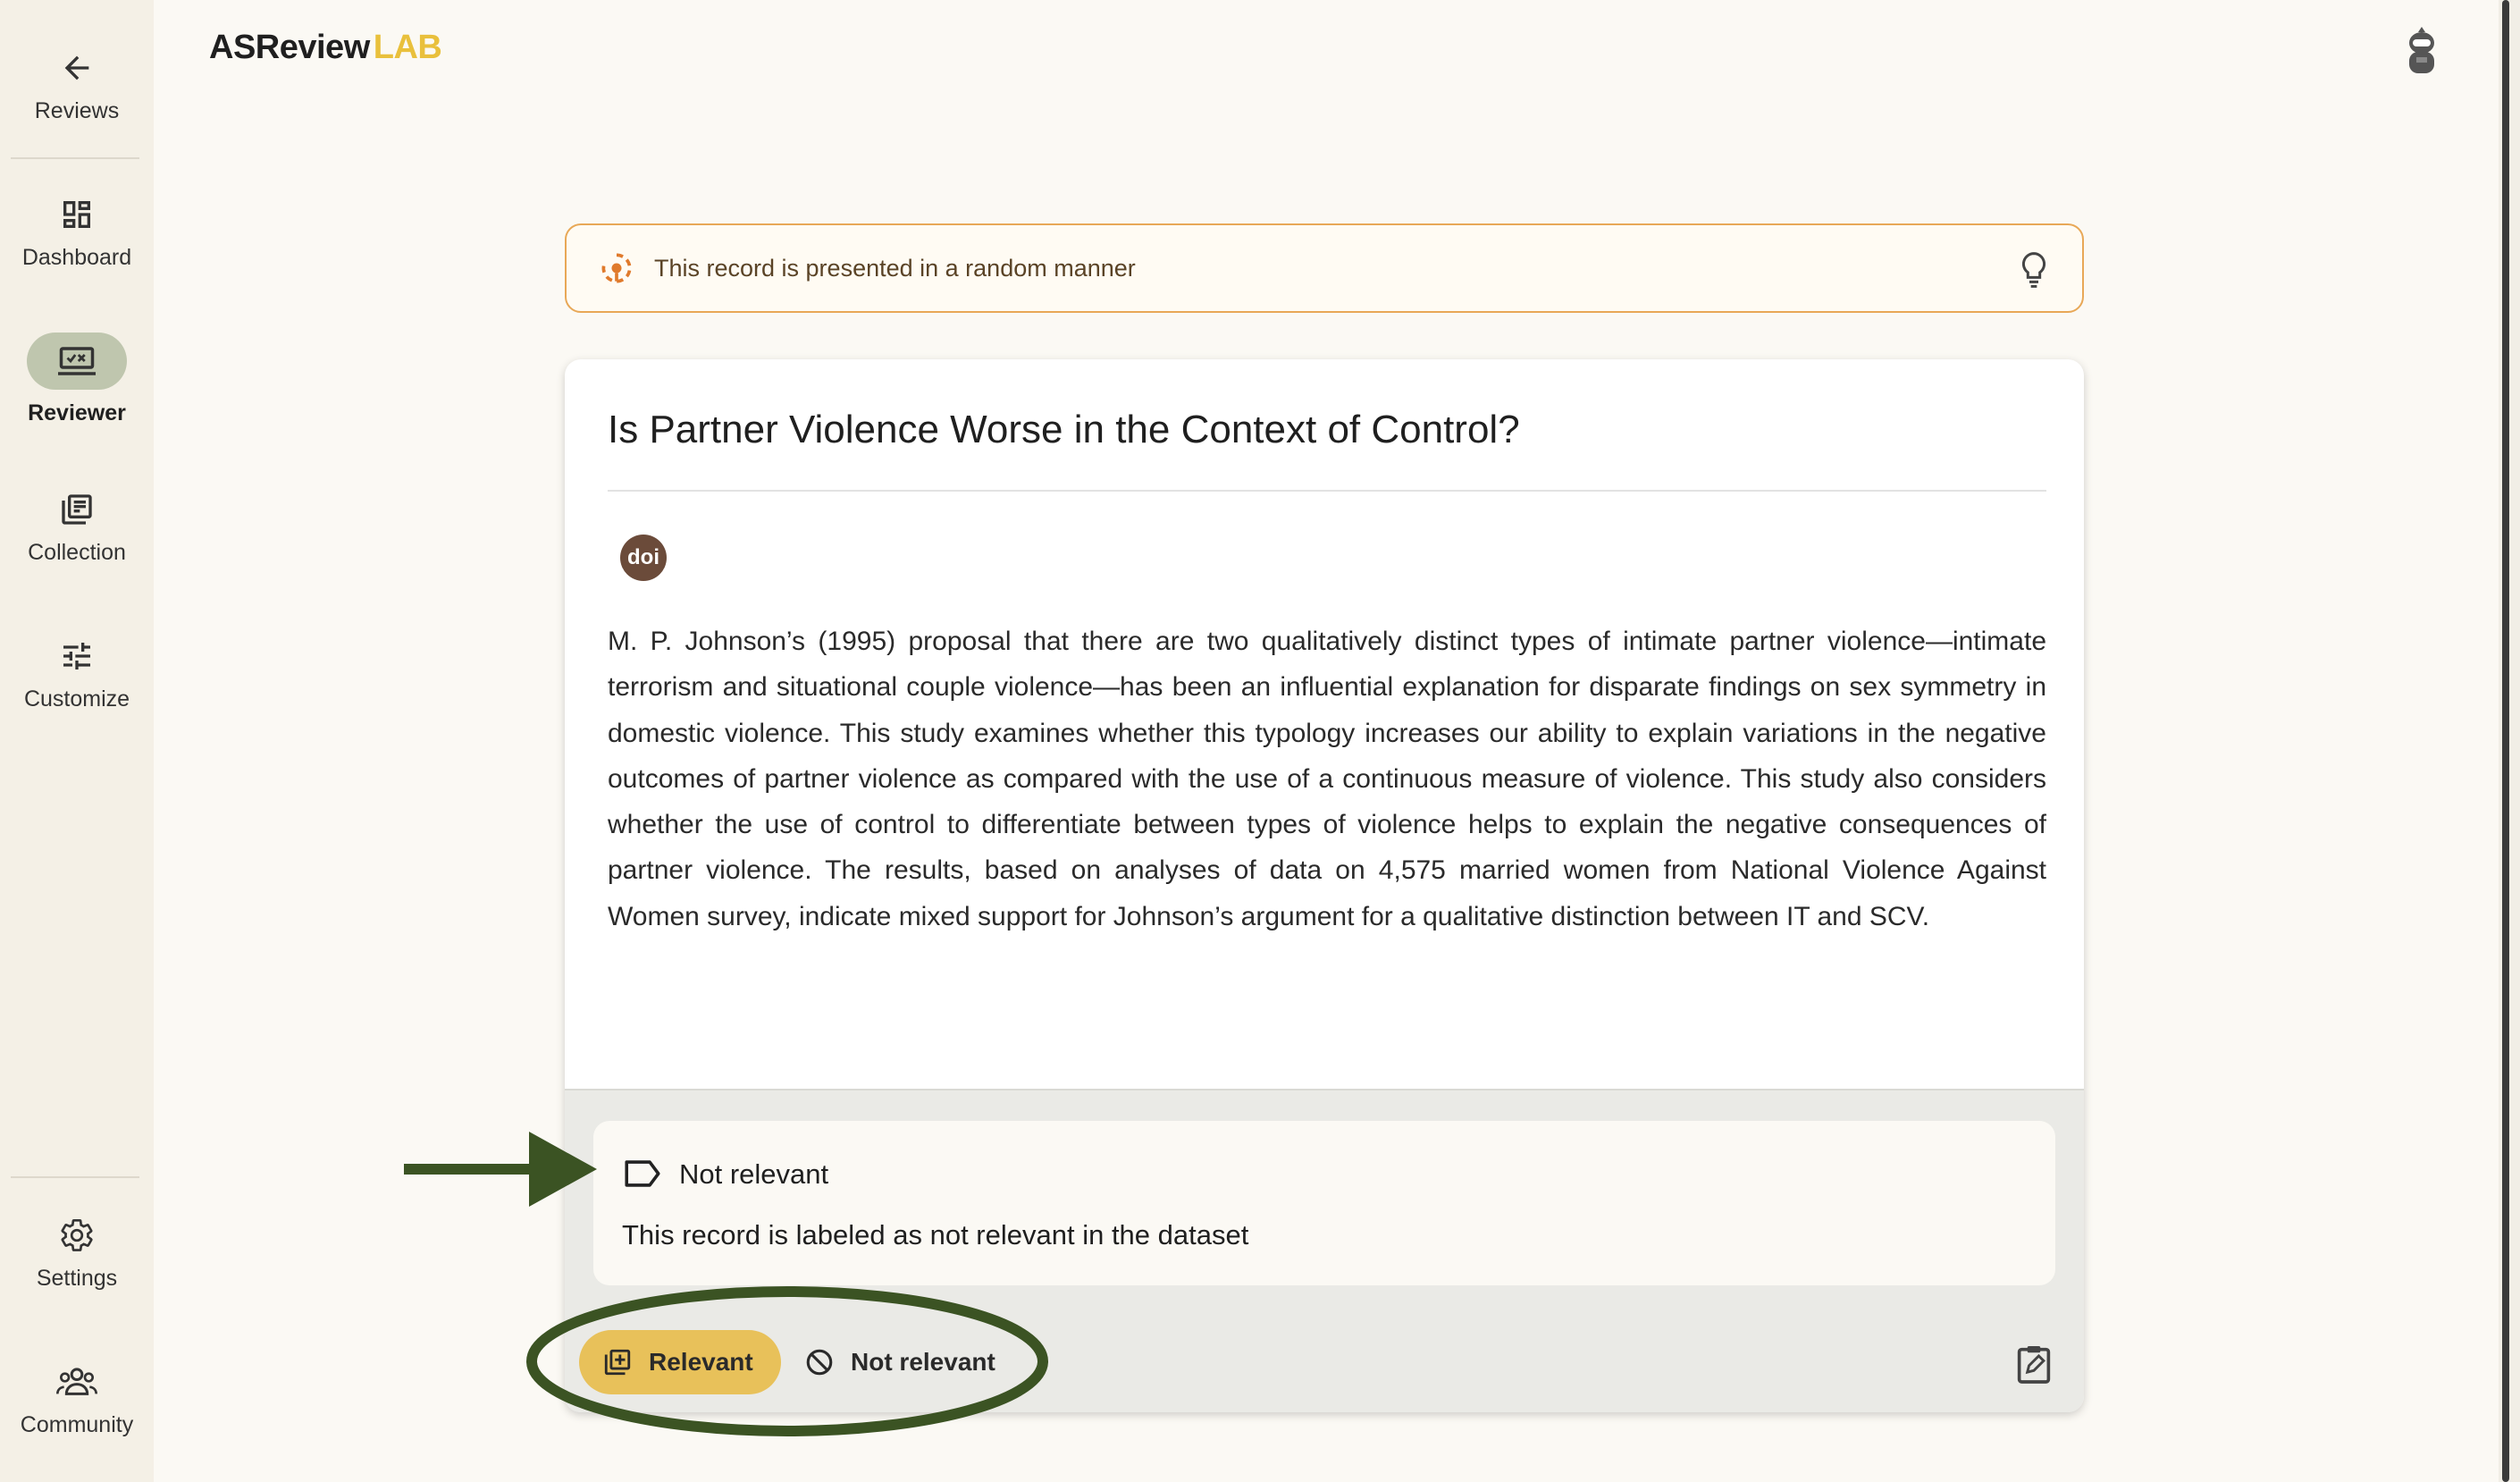 Image resolution: width=2520 pixels, height=1482 pixels. Describe the element at coordinates (77, 552) in the screenshot. I see `sidebar-item-label: Collection` at that location.